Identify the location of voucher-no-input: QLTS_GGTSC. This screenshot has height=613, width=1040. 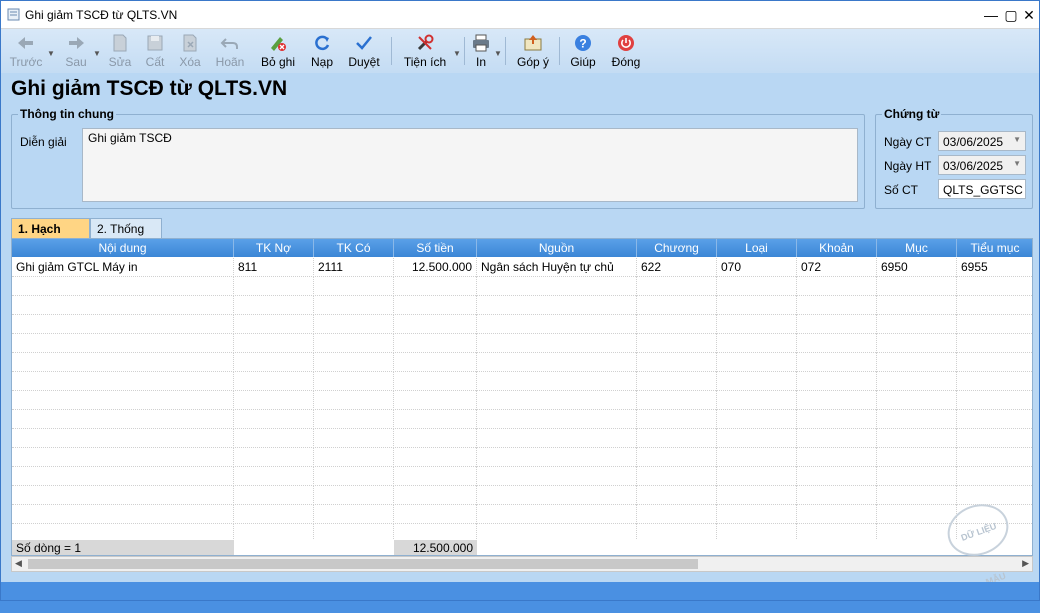
(982, 189).